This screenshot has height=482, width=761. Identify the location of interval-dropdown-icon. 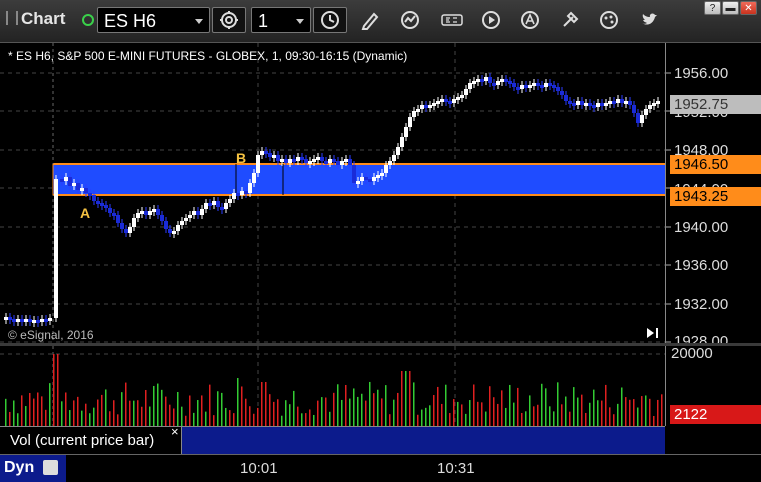
(300, 21).